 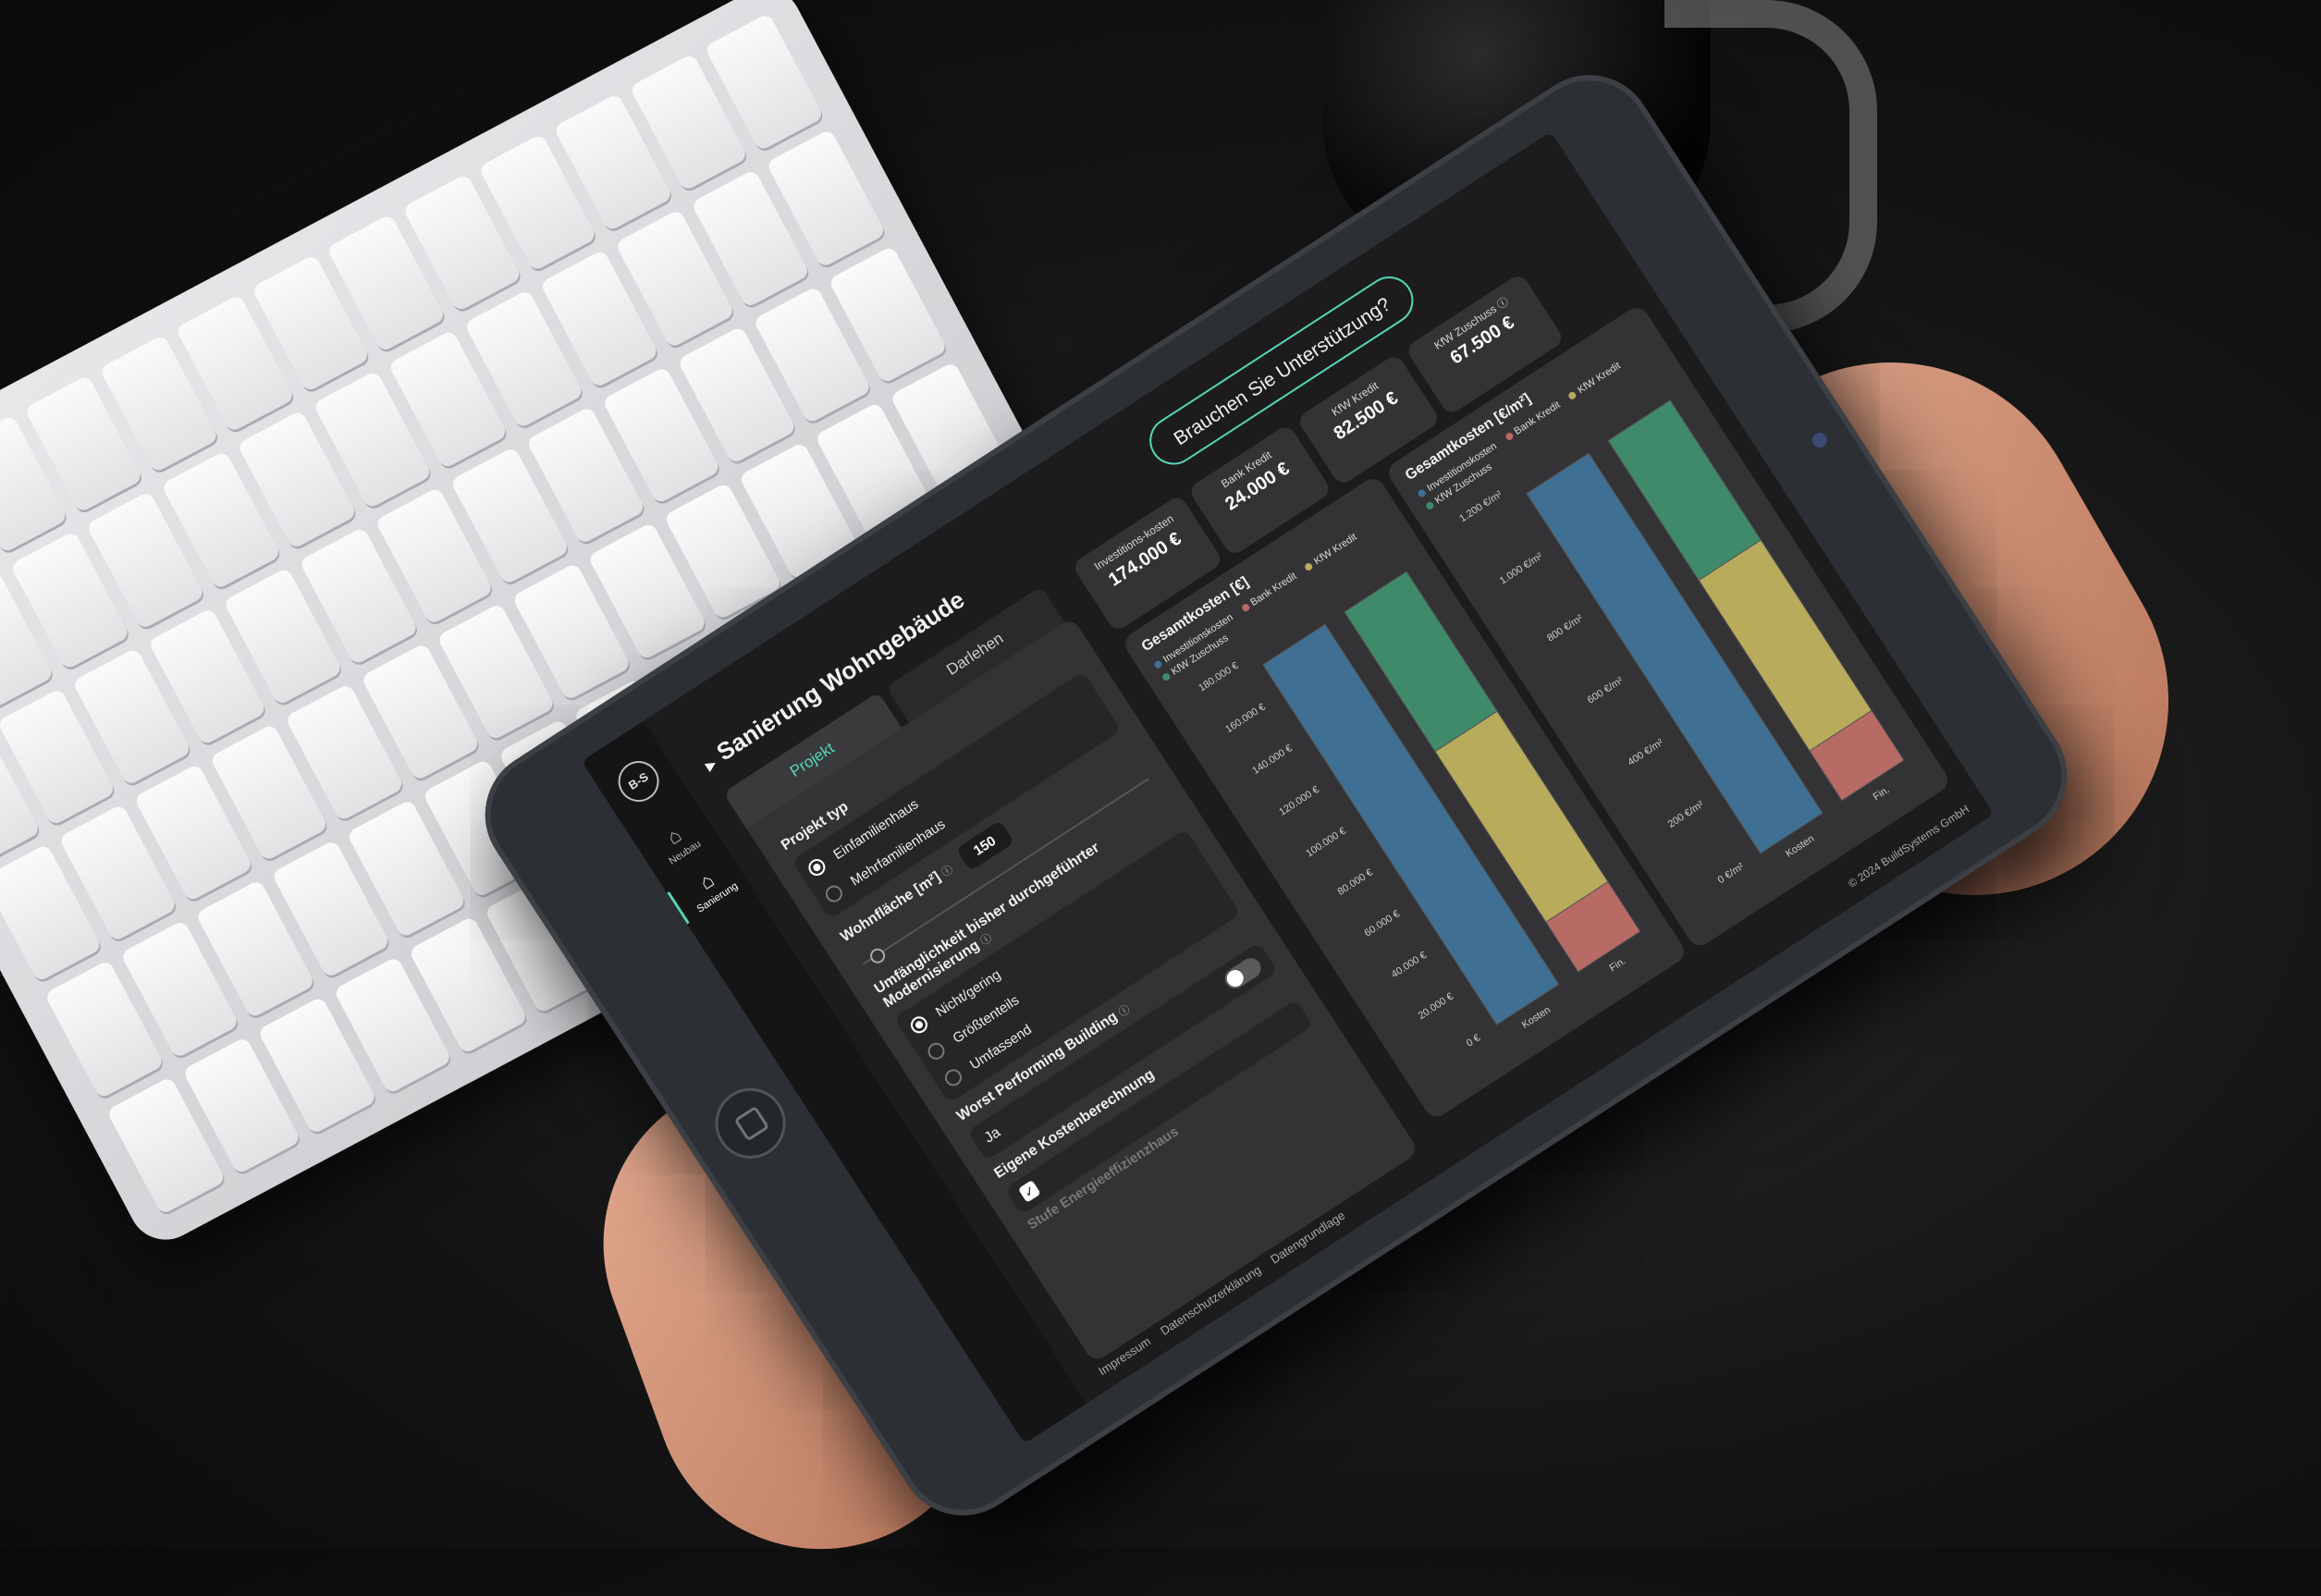 What do you see at coordinates (1243, 973) in the screenshot?
I see `worst-performing-toggle` at bounding box center [1243, 973].